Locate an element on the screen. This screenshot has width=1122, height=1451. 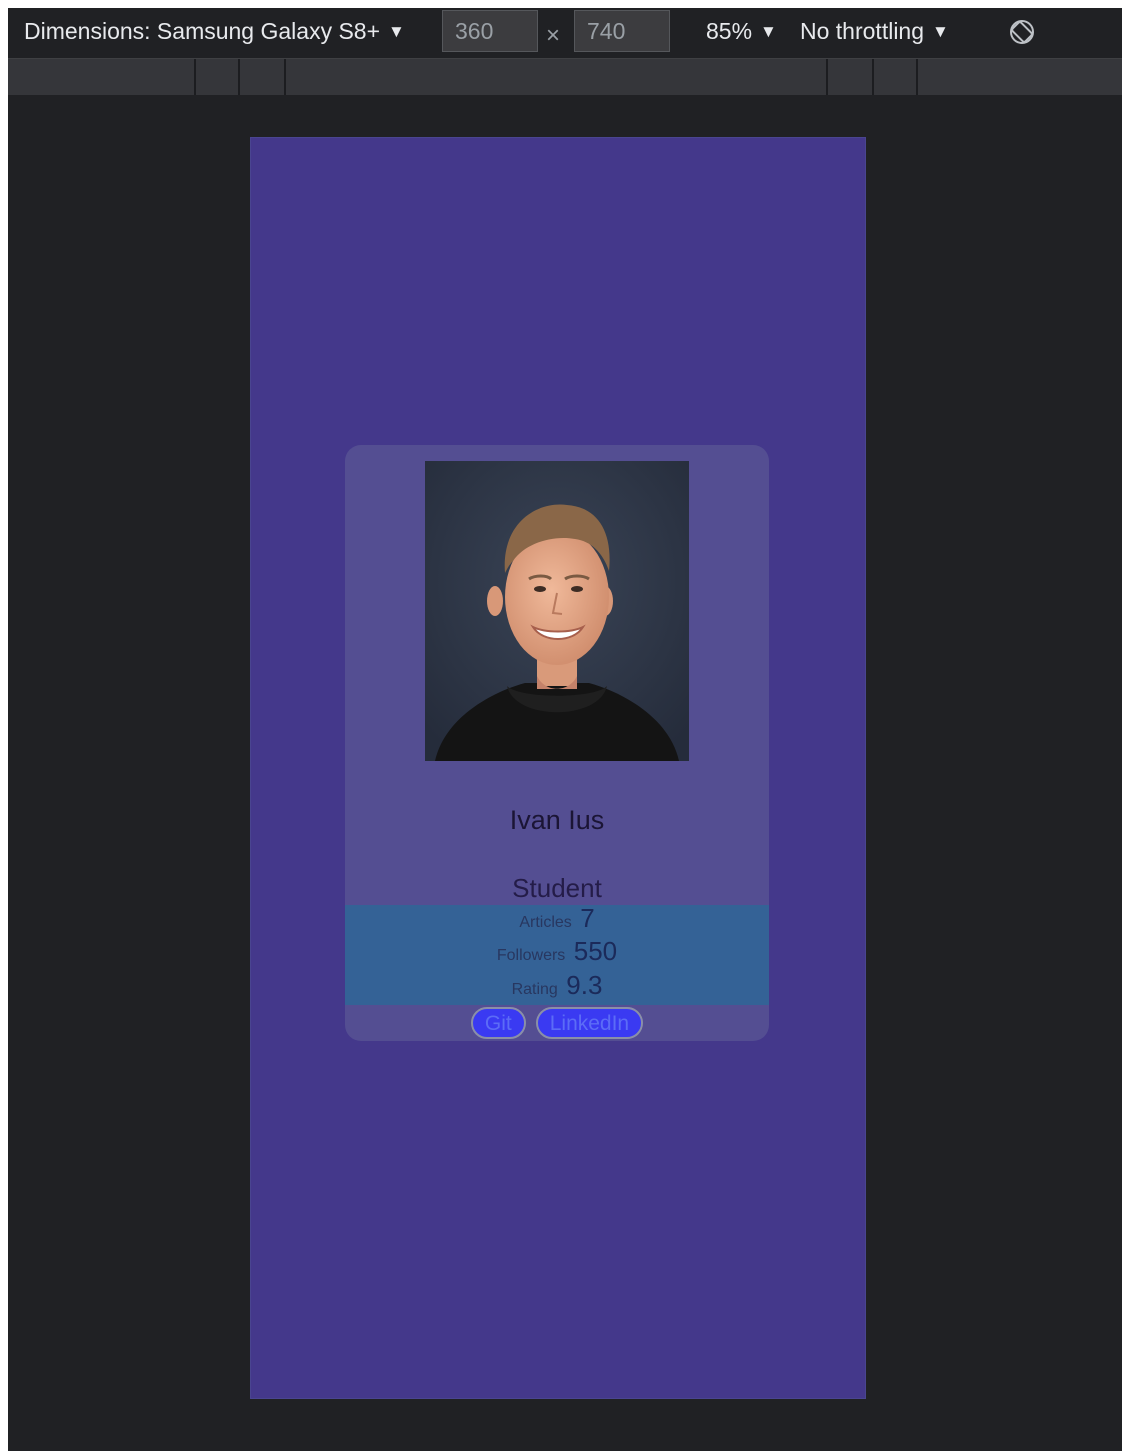
stats-panel: Articles 7 Followers 550 Rating 9.3 is located at coordinates (557, 954).